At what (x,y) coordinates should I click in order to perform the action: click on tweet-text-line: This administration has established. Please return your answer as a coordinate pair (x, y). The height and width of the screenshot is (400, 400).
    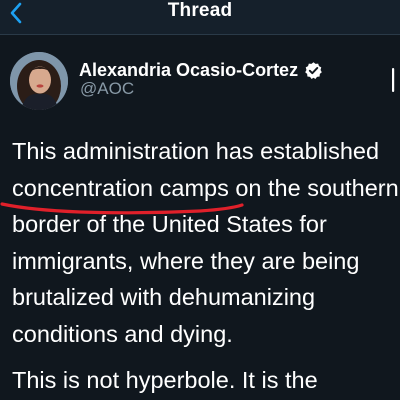
    Looking at the image, I should click on (196, 151).